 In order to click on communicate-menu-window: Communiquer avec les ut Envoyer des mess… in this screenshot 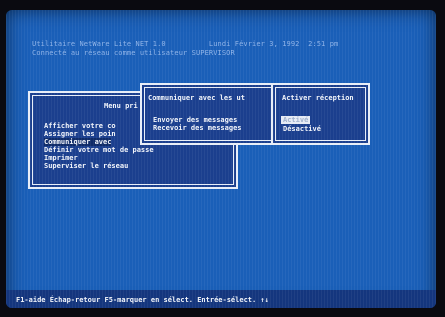, I will do `click(208, 114)`.